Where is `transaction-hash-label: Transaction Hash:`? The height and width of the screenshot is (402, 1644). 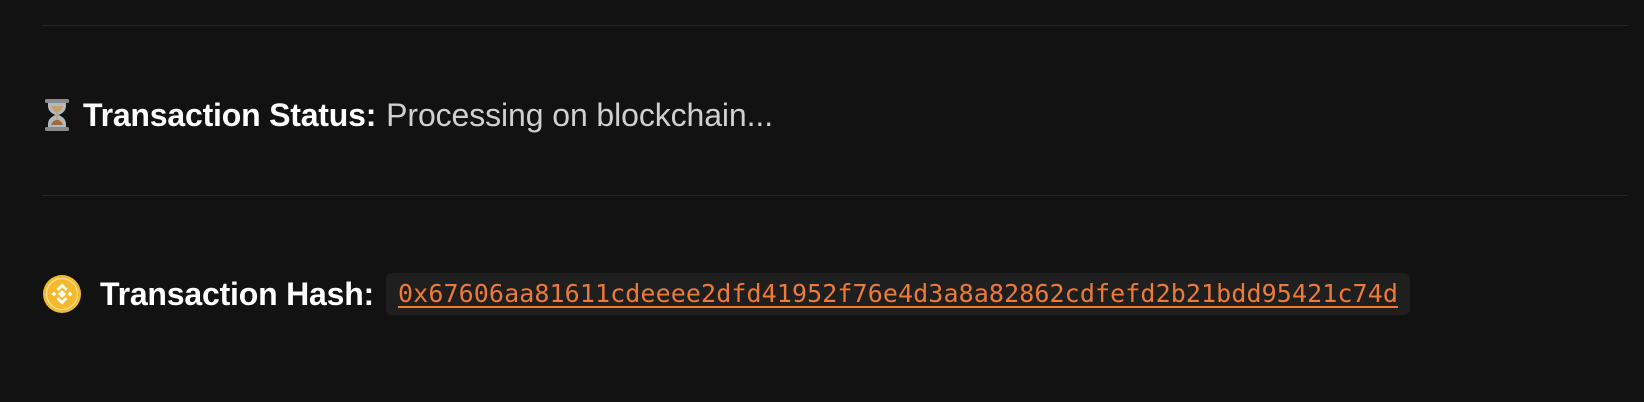
transaction-hash-label: Transaction Hash: is located at coordinates (237, 293).